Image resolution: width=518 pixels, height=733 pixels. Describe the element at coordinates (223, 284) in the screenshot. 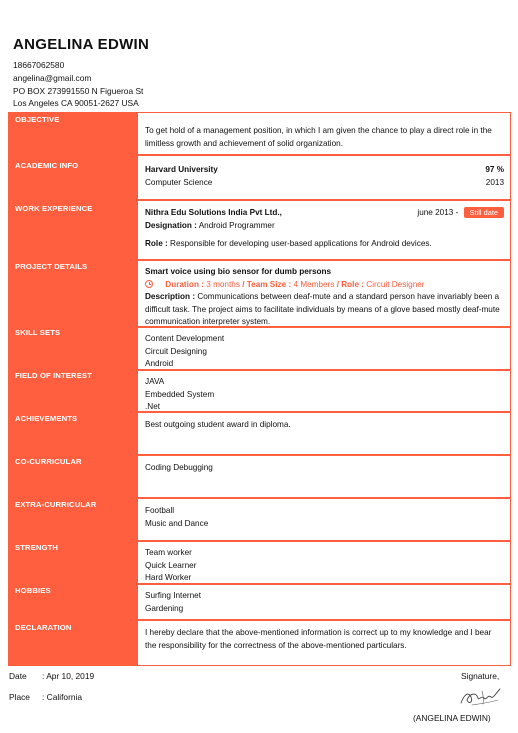

I see `duration-value: 3 months` at that location.